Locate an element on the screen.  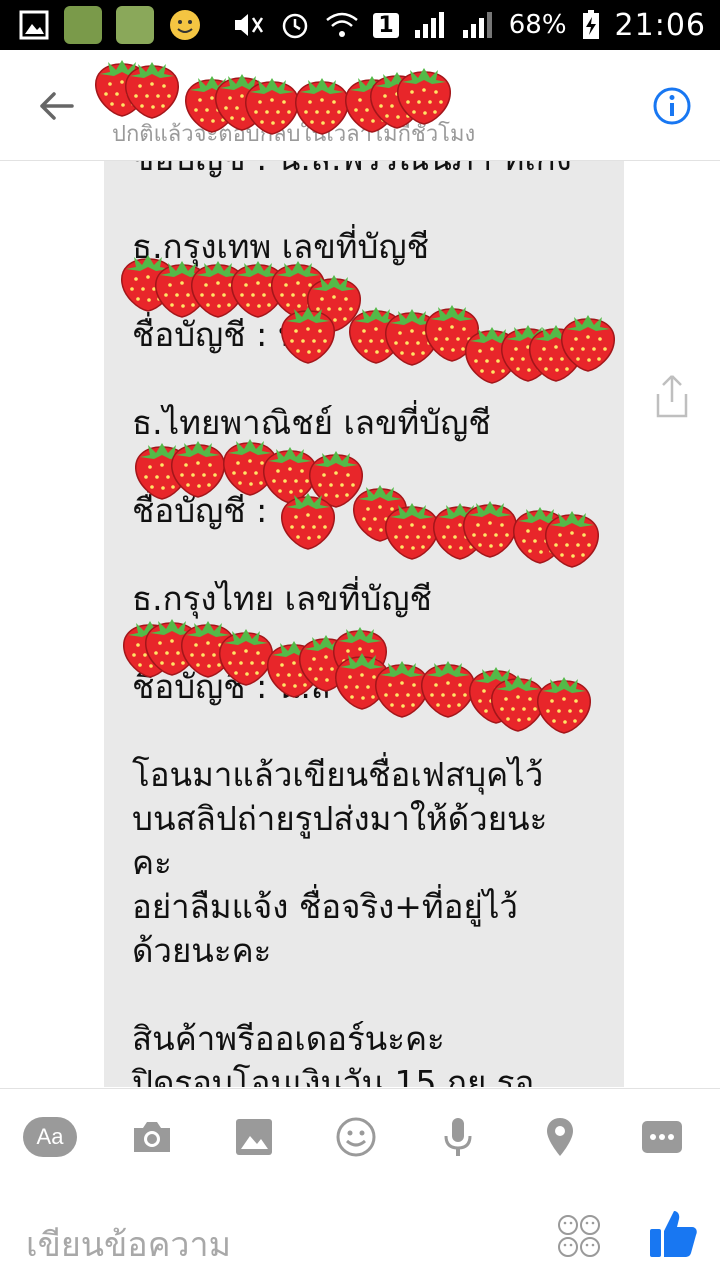
location-button is located at coordinates (560, 1137).